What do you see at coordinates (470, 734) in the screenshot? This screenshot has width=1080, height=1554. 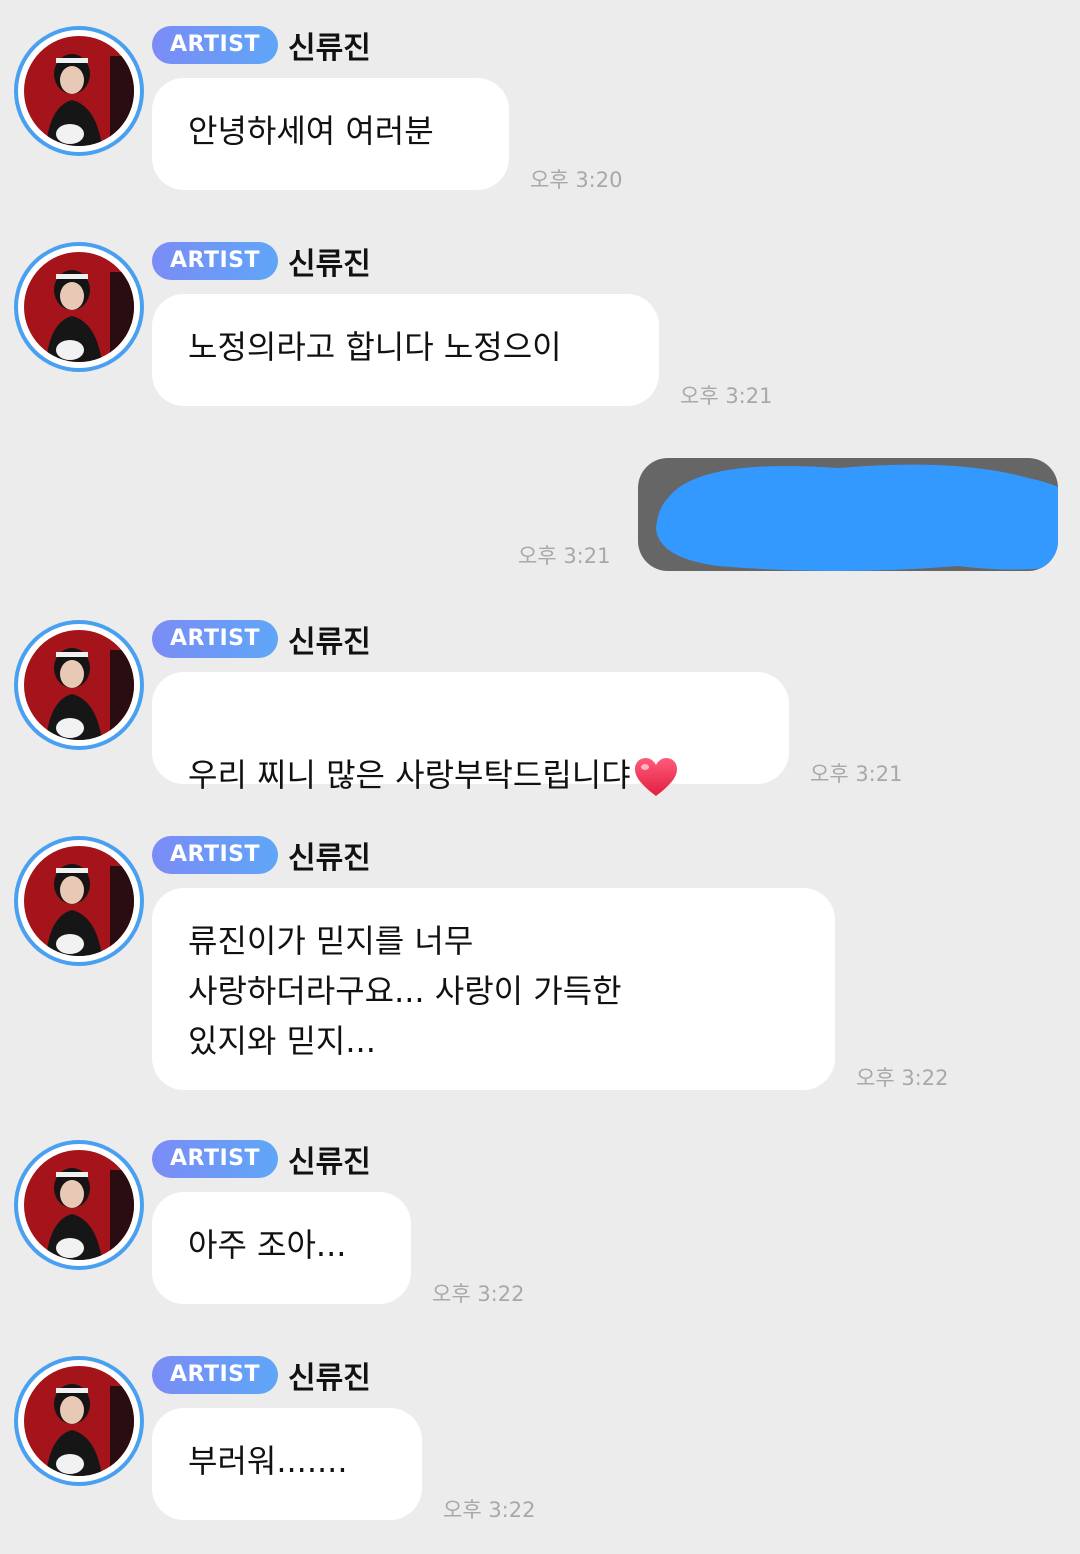 I see `message-bubble: 우리 찌니 많은 사랑부탁드립니댜` at bounding box center [470, 734].